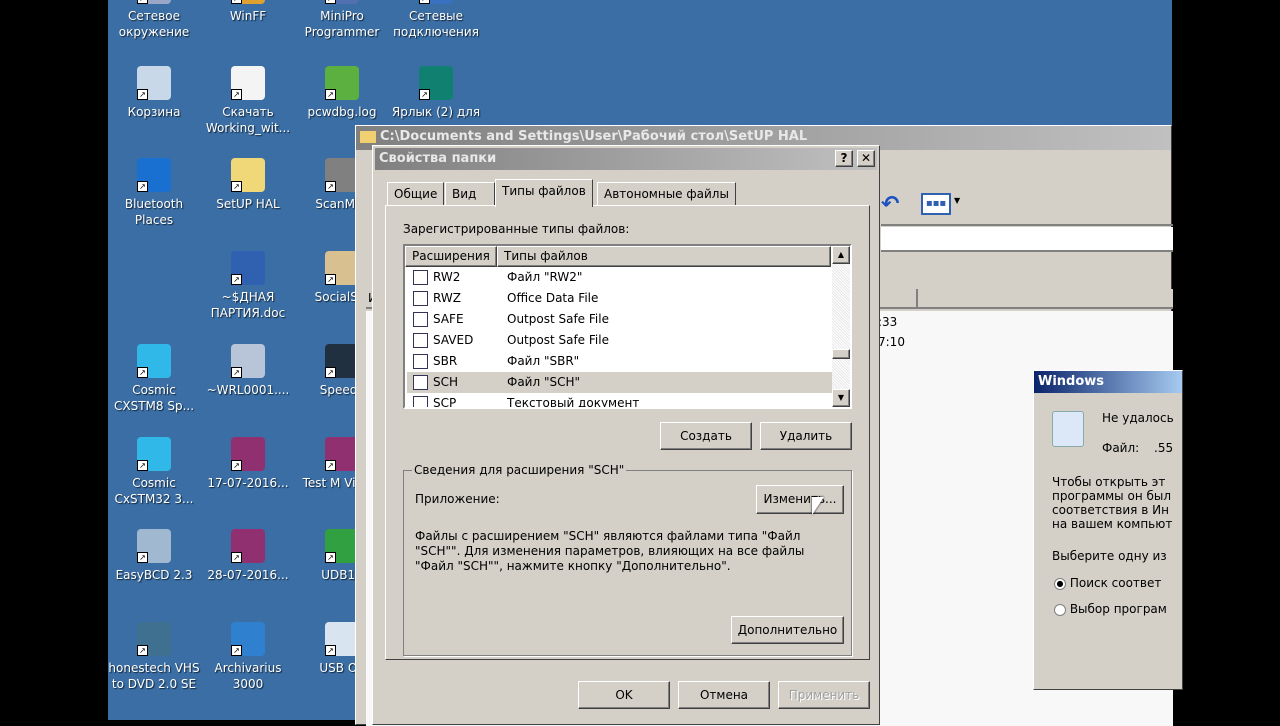 This screenshot has width=1280, height=726. I want to click on text-line: программы он был, so click(1112, 496).